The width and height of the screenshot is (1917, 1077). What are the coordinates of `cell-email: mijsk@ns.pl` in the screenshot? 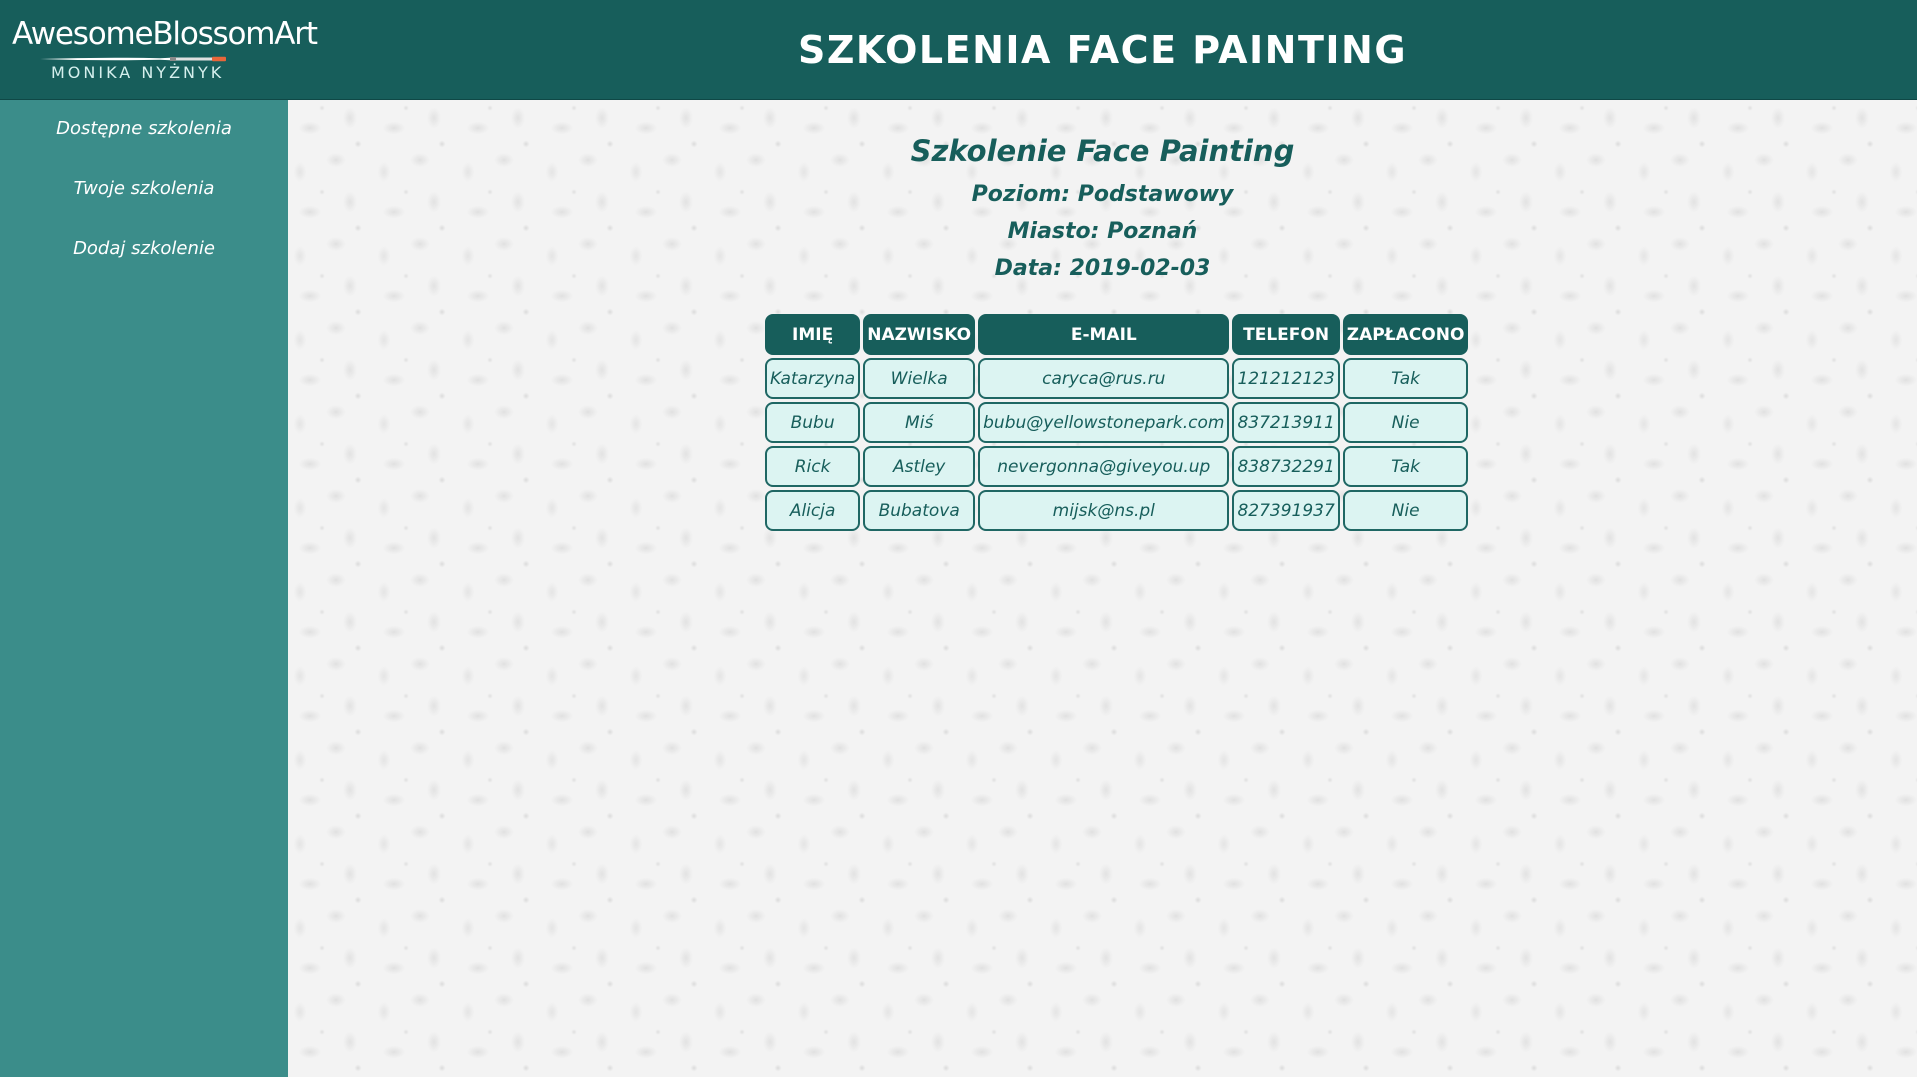 It's located at (1104, 510).